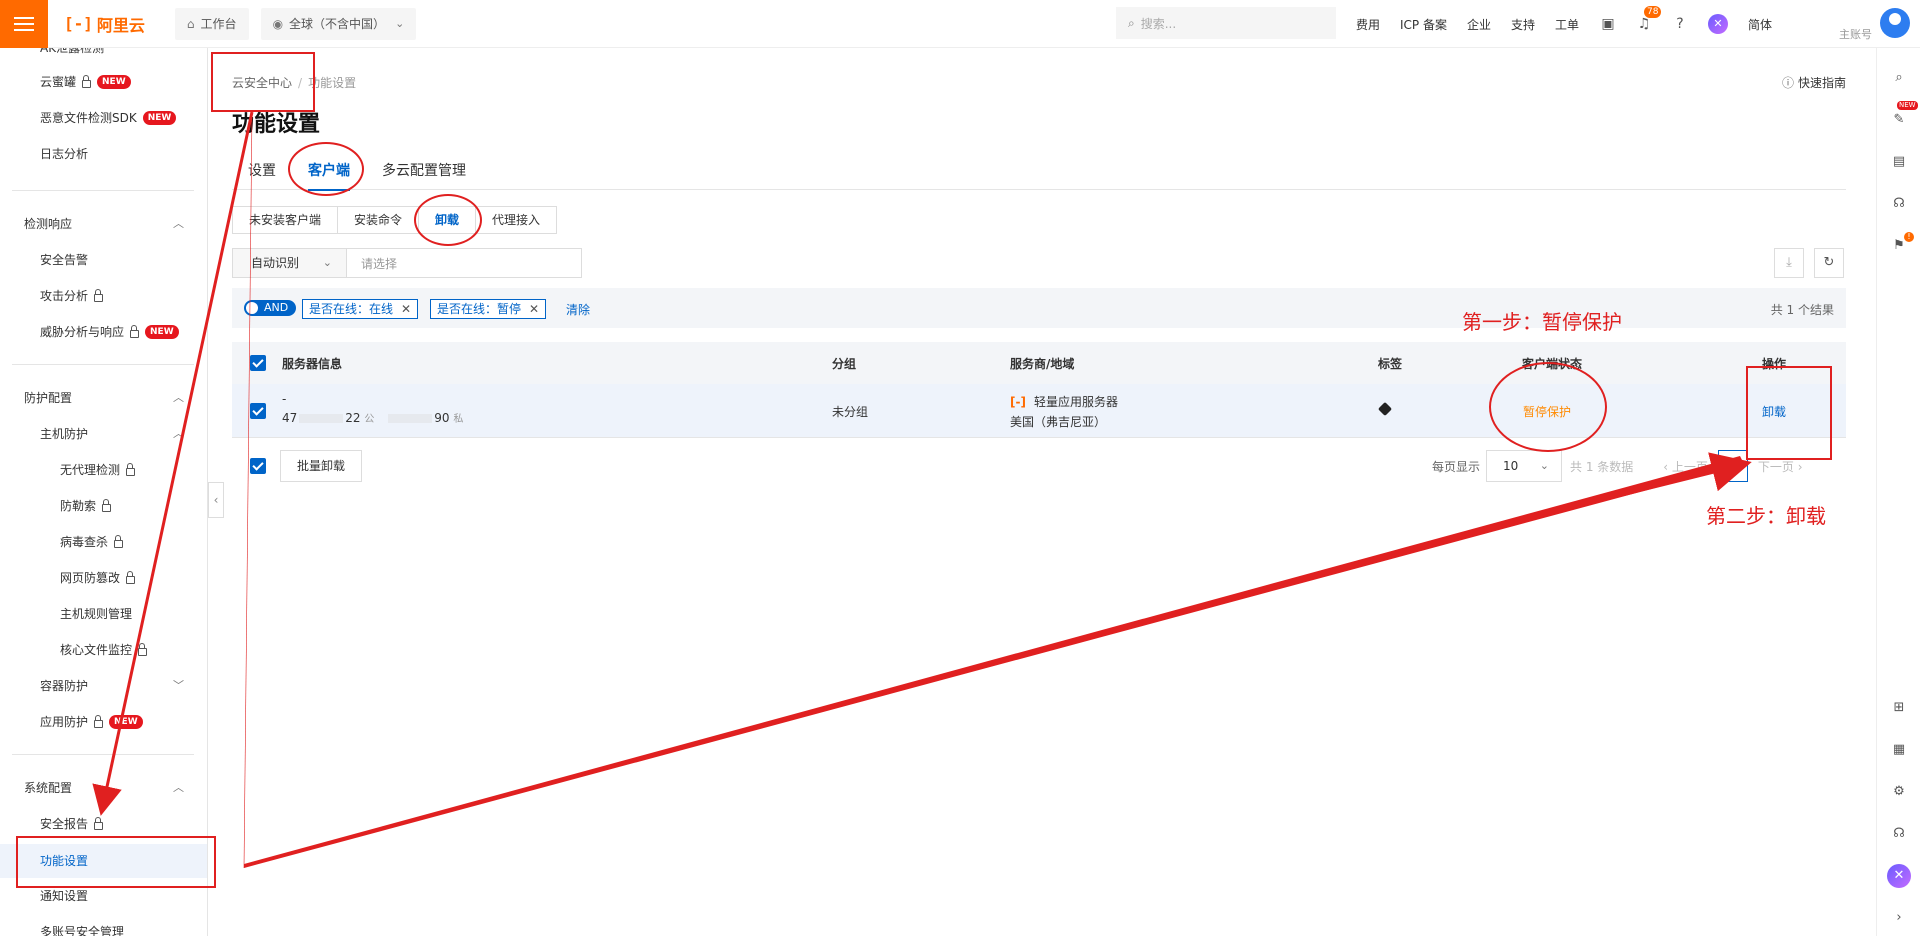 The height and width of the screenshot is (936, 1920). Describe the element at coordinates (72, 296) in the screenshot. I see `sidebar-item-attack-analysis: 攻击分析` at that location.